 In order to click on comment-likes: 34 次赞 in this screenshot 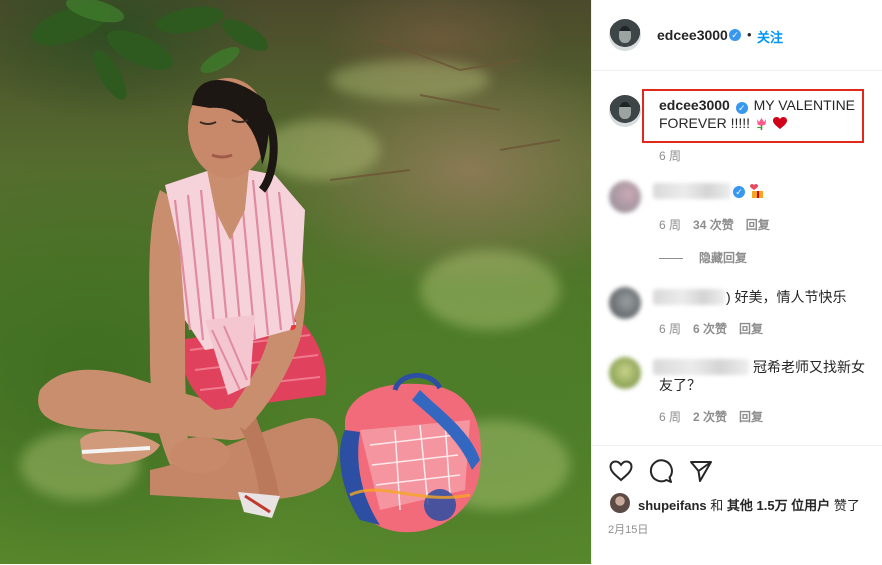, I will do `click(713, 225)`.